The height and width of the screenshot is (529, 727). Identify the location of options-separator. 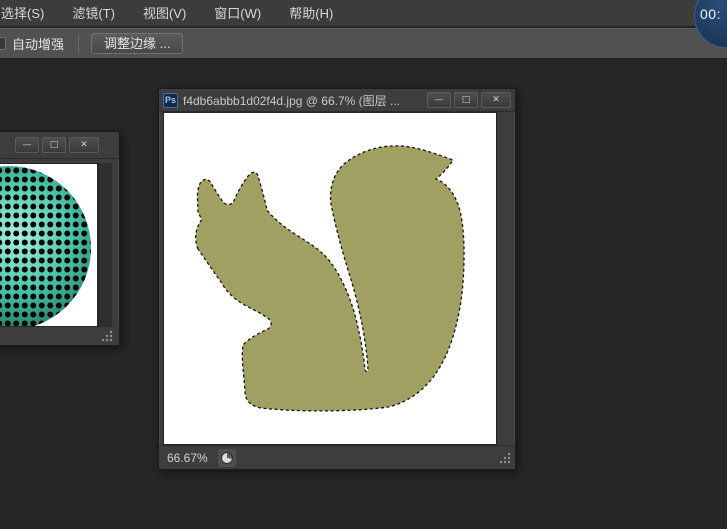
(79, 43).